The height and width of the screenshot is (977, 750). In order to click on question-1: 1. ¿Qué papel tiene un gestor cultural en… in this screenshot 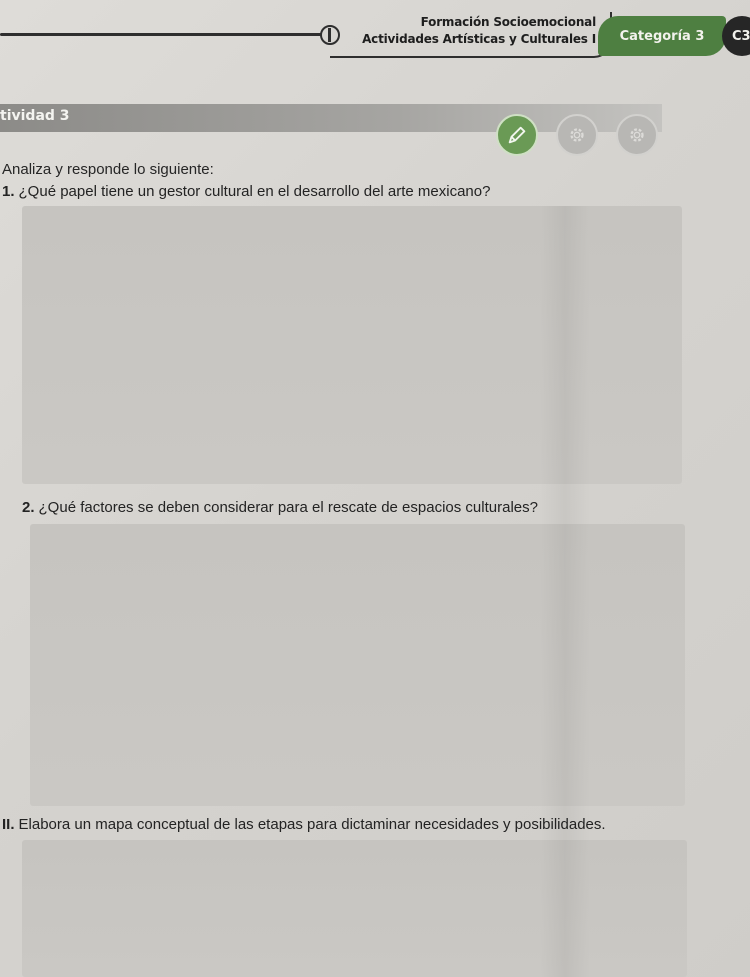, I will do `click(246, 191)`.